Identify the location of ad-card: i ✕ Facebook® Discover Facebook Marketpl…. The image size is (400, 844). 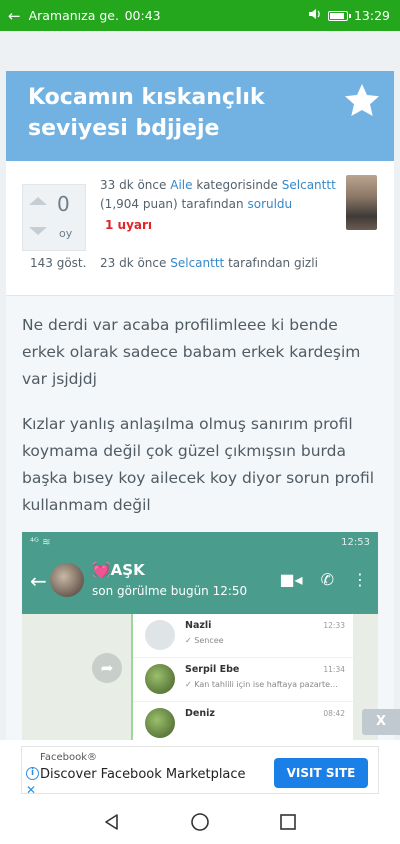
(200, 771).